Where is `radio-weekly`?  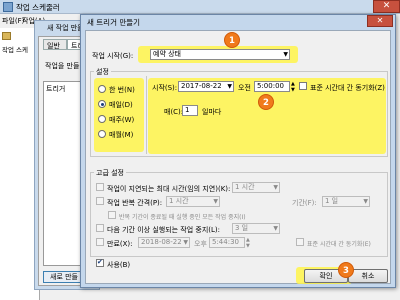
radio-weekly is located at coordinates (102, 119).